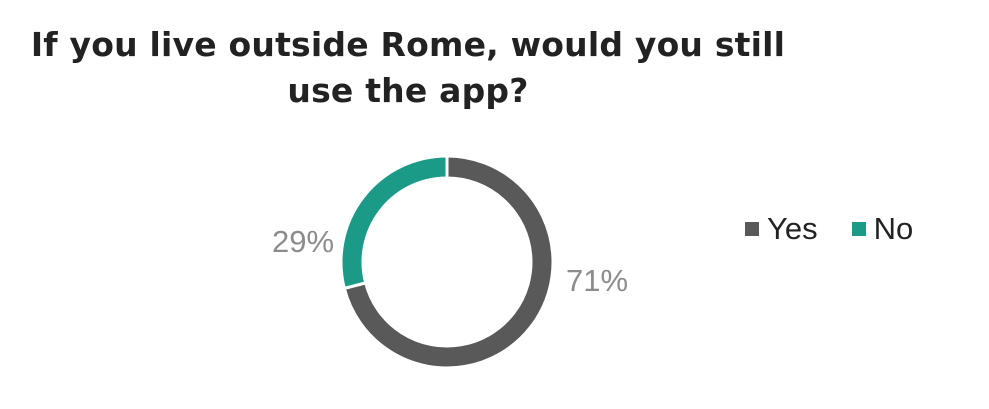 The width and height of the screenshot is (989, 409). Describe the element at coordinates (858, 229) in the screenshot. I see `legend-swatch-no` at that location.